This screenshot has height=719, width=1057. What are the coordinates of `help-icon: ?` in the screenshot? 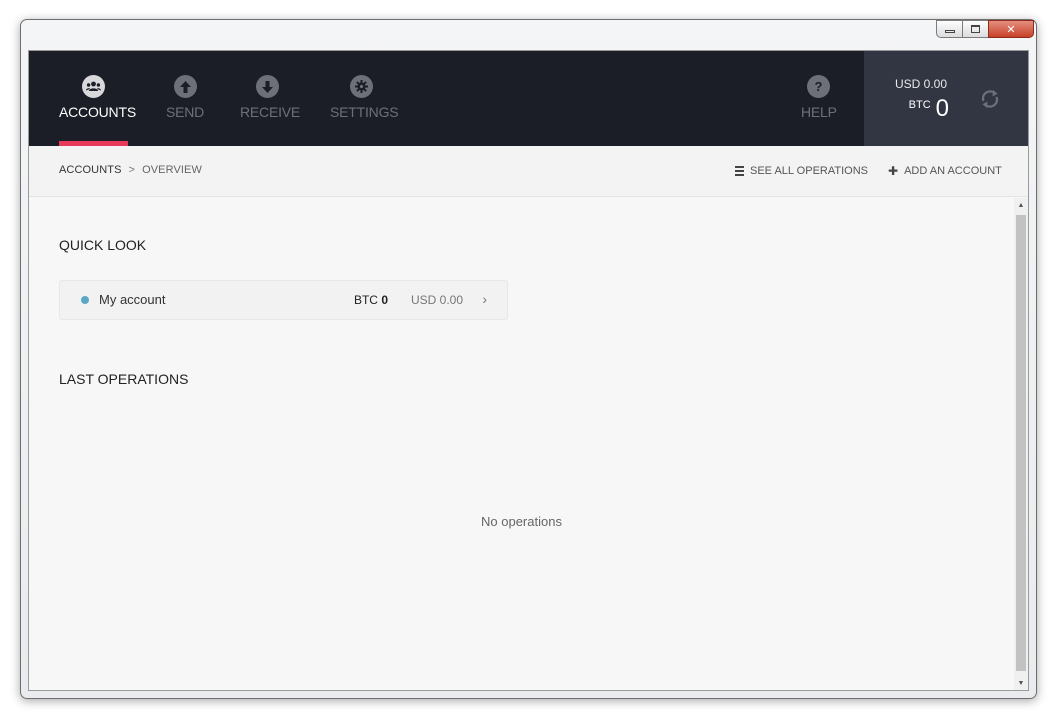 It's located at (818, 86).